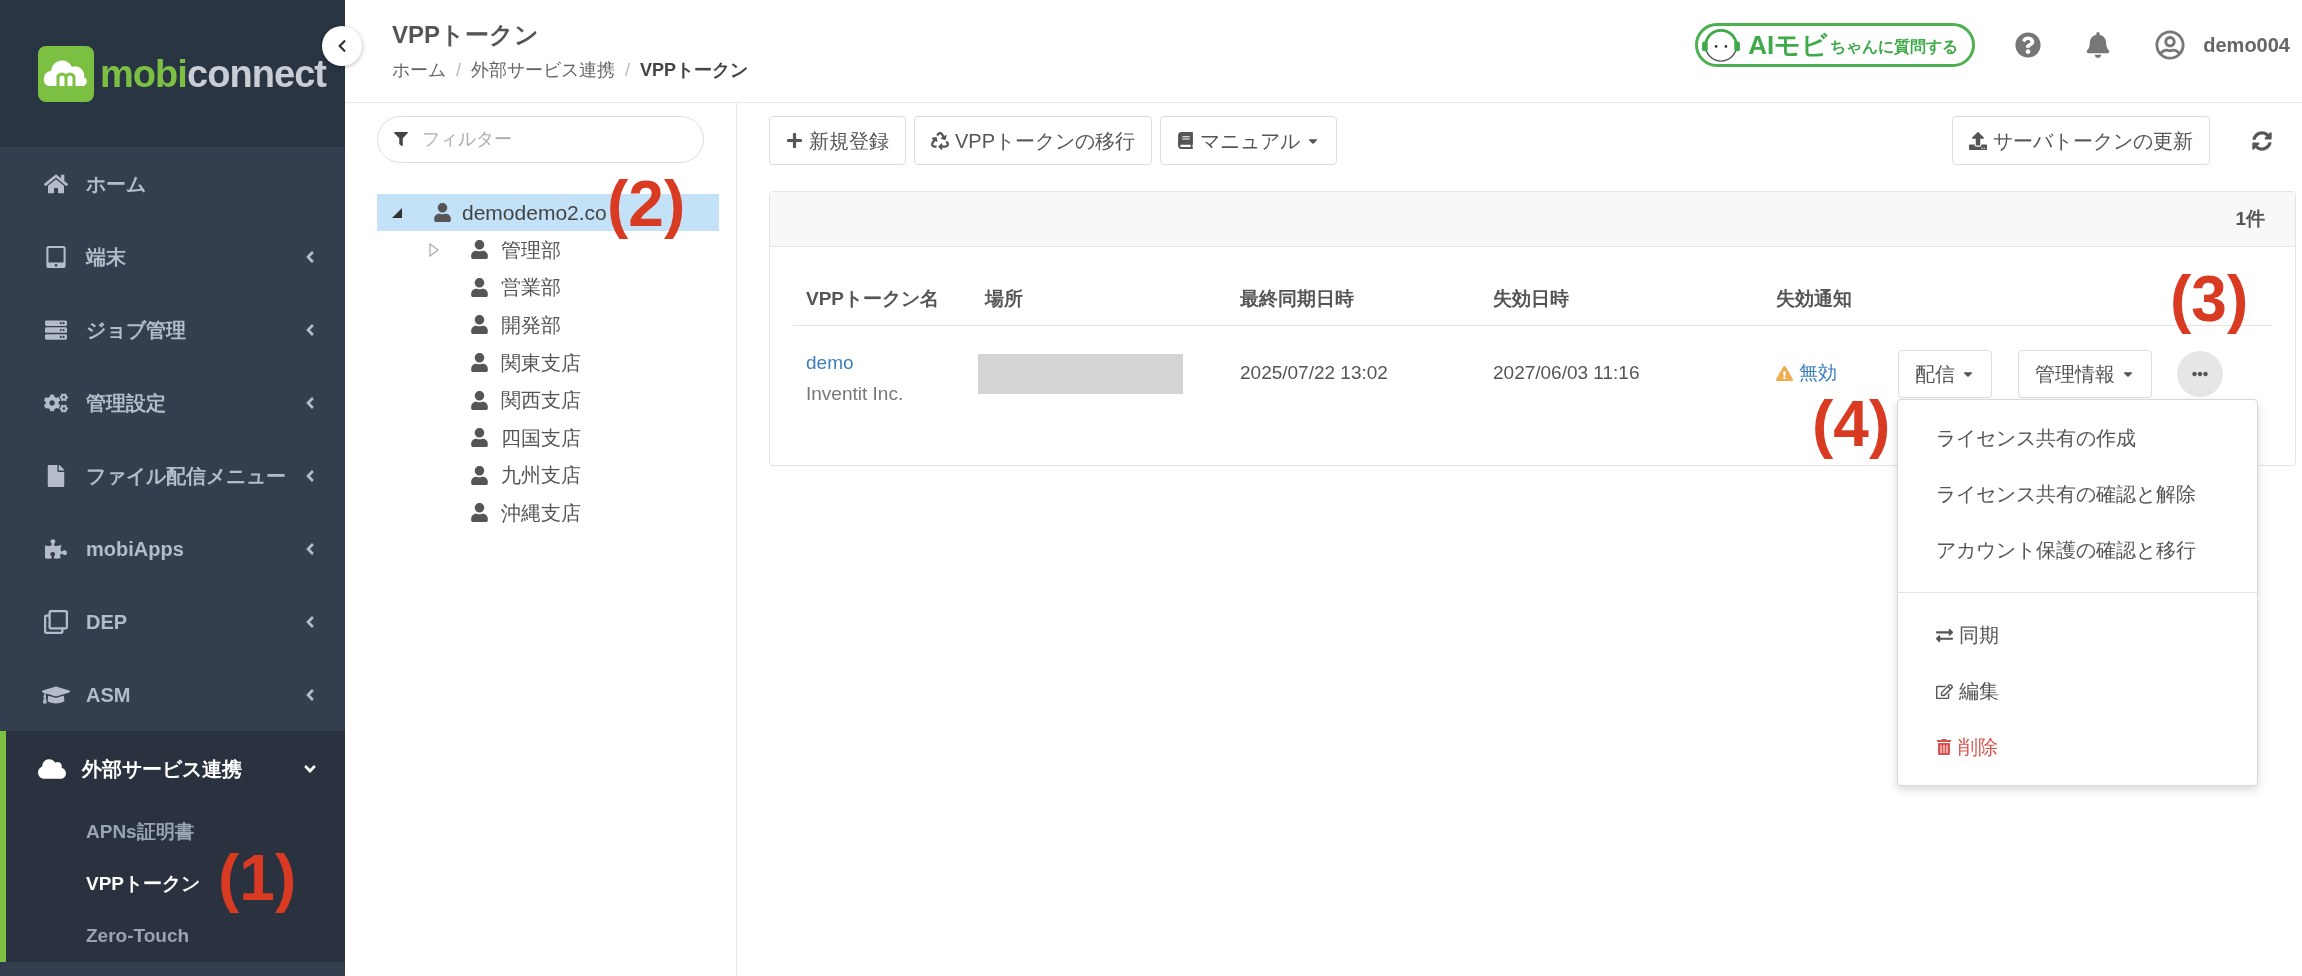  I want to click on sidebar-item: 外部サービス連携, so click(175, 768).